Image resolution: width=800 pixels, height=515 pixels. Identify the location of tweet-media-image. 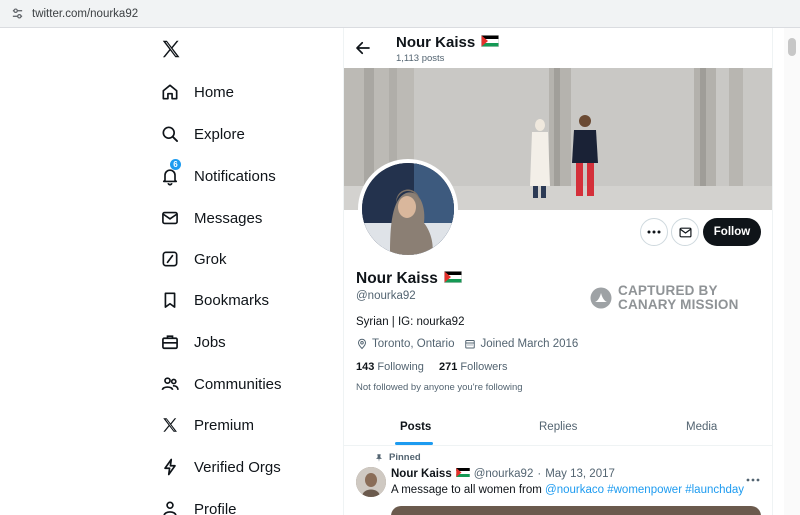
(576, 510).